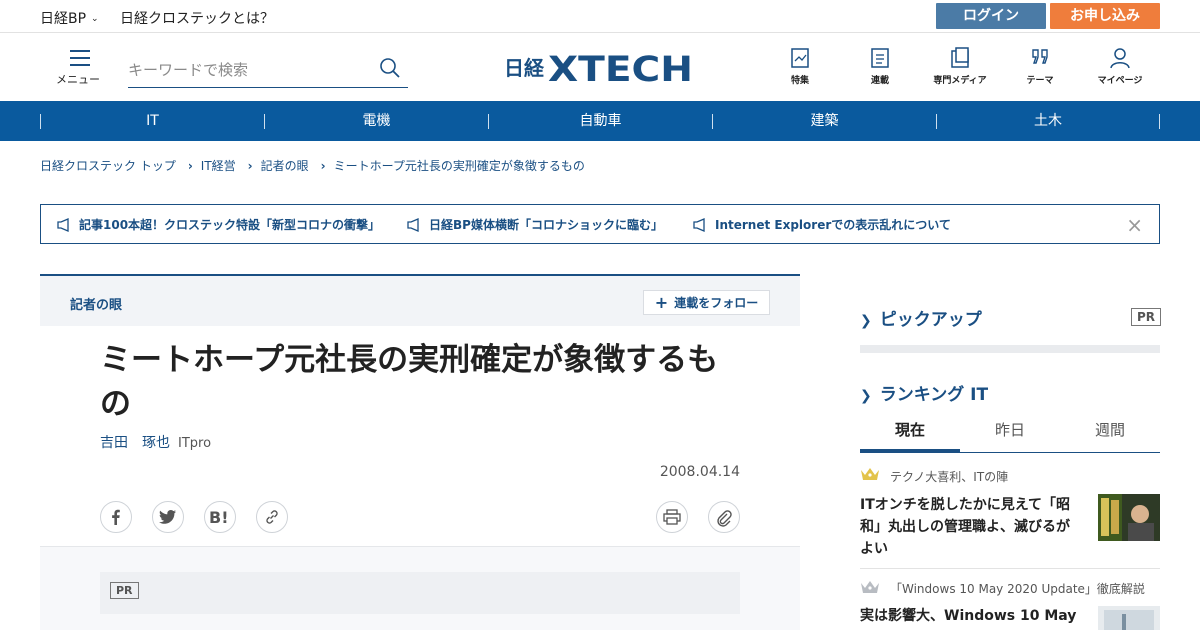  I want to click on pickup-pr-badge: PR, so click(1146, 317).